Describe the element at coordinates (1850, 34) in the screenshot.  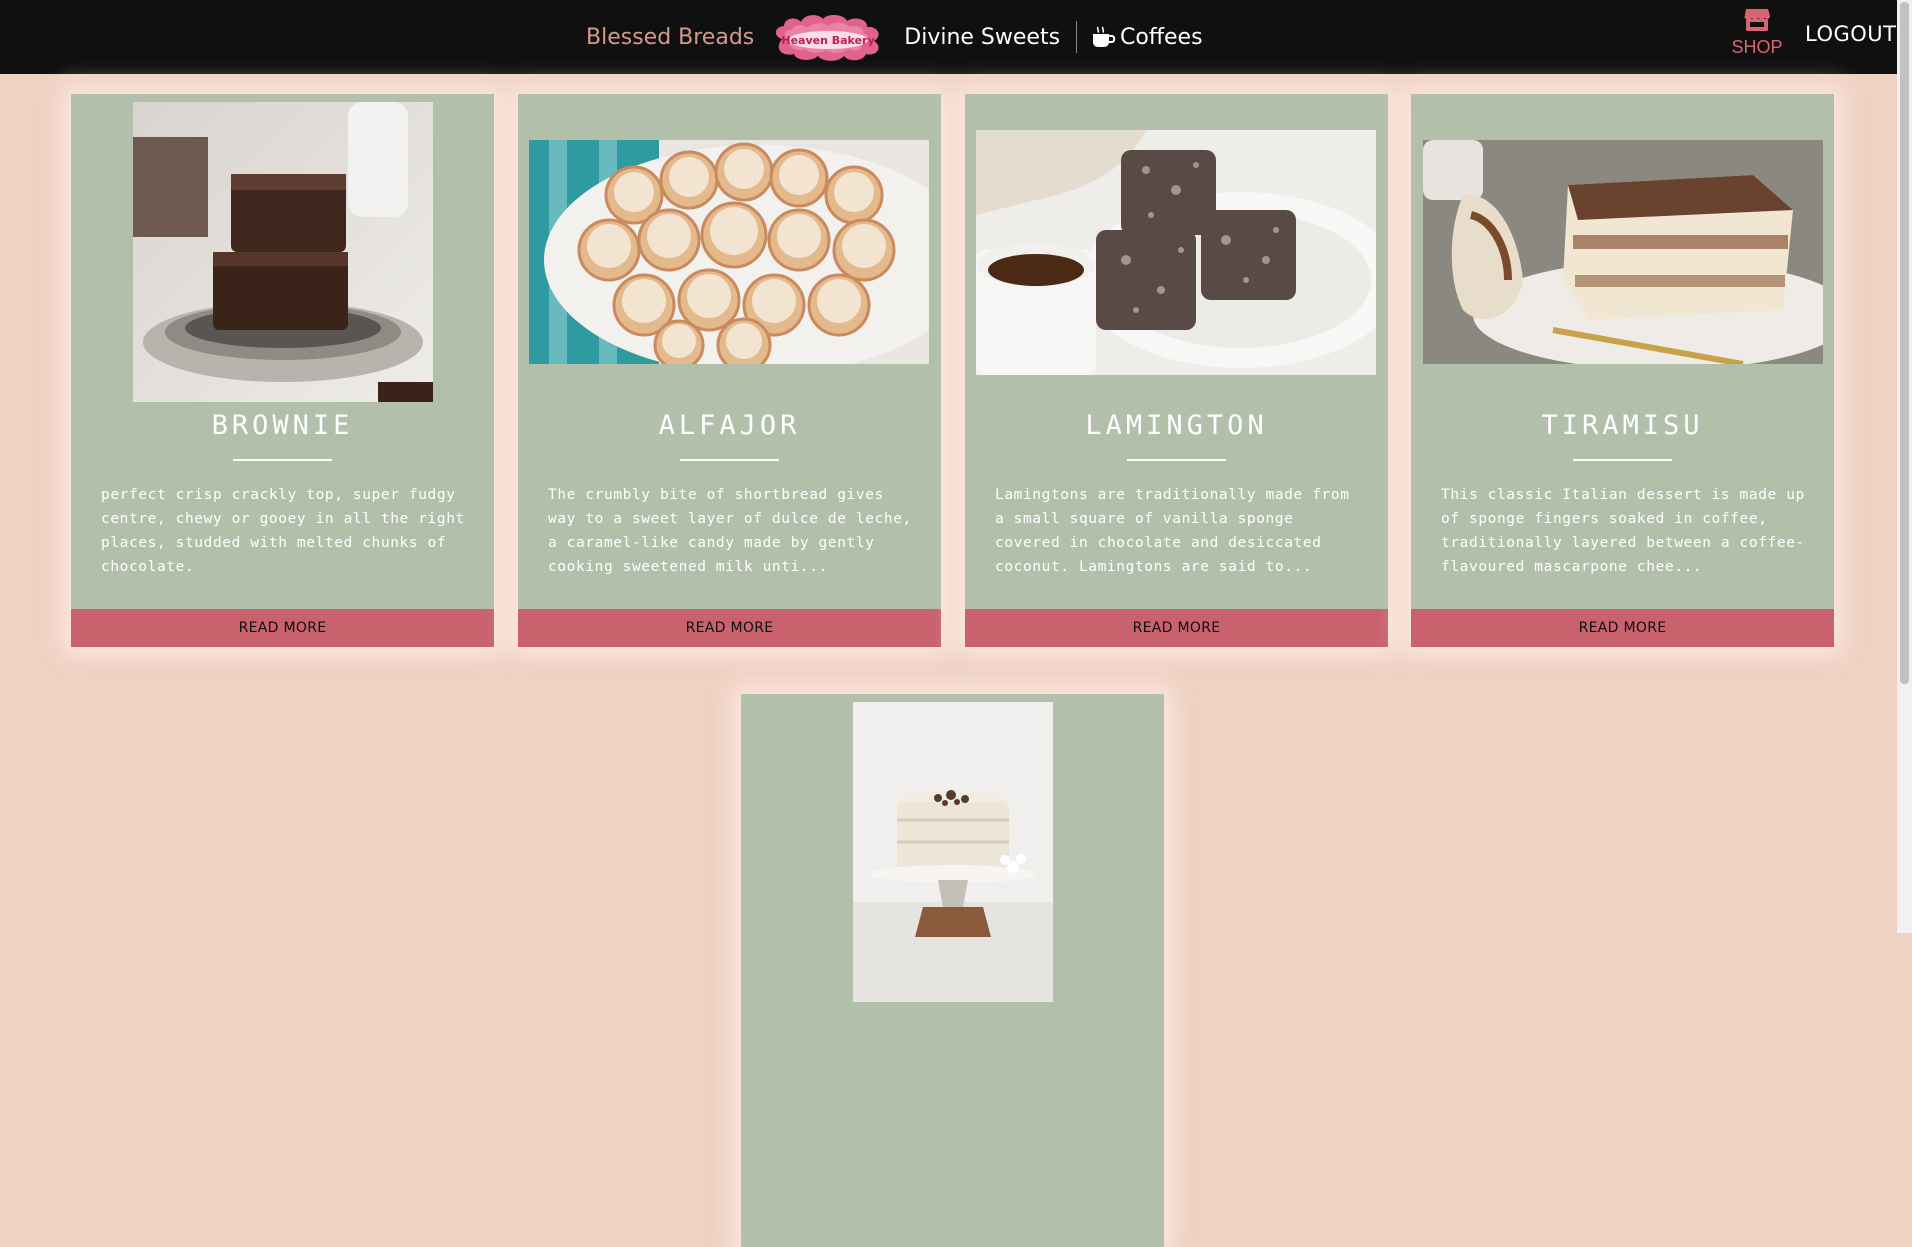
I see `logout-link: LOGOUT` at that location.